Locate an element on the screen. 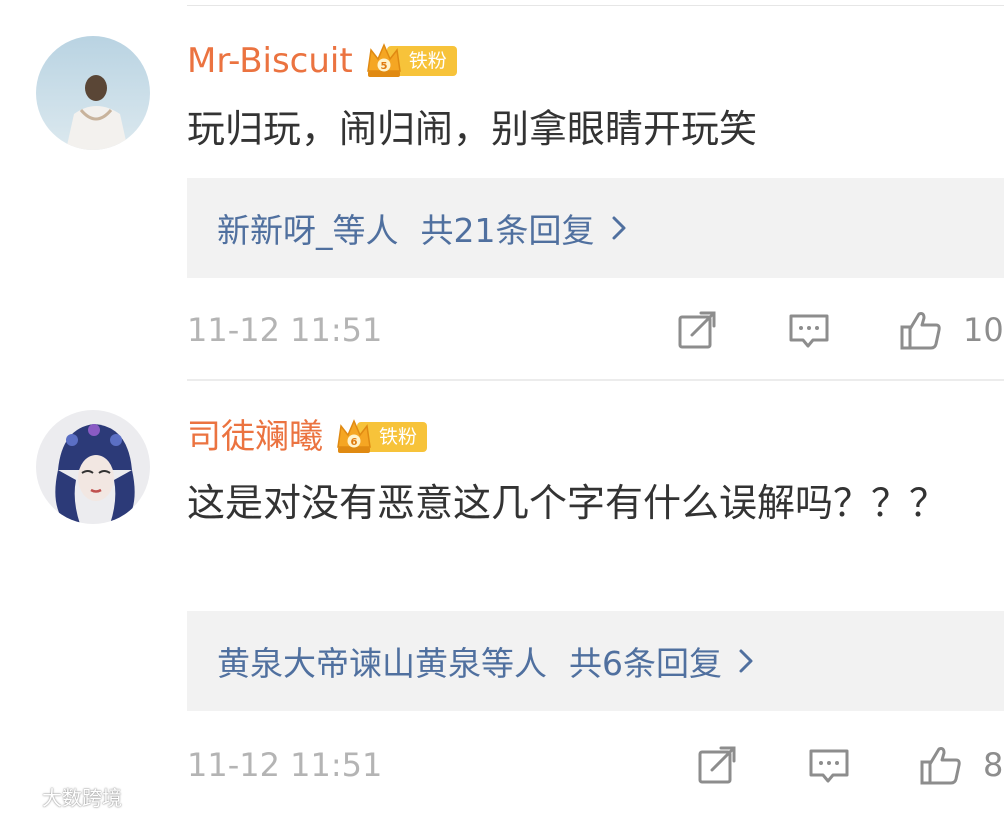 This screenshot has width=1004, height=815. replies-link: 黄泉大帝谏山黄泉等人 共6条回复 is located at coordinates (595, 661).